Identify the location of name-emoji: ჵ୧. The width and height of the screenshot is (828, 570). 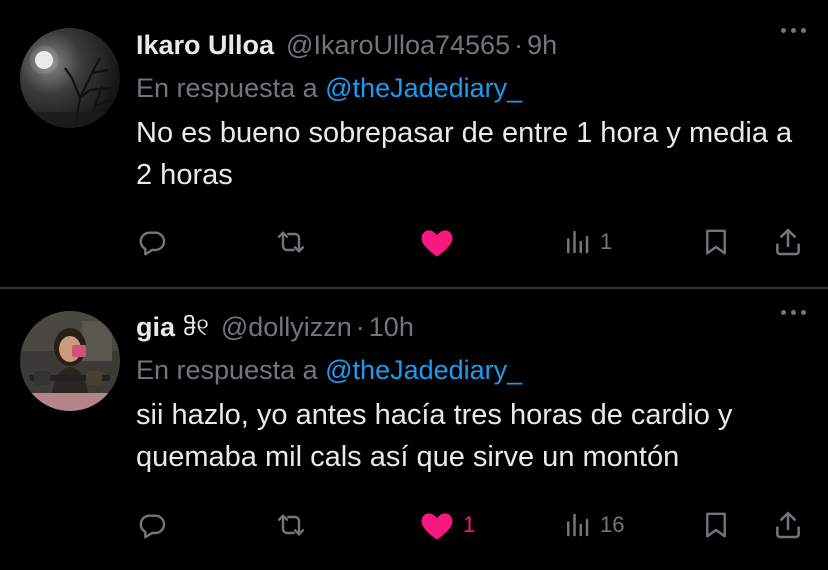
(196, 327).